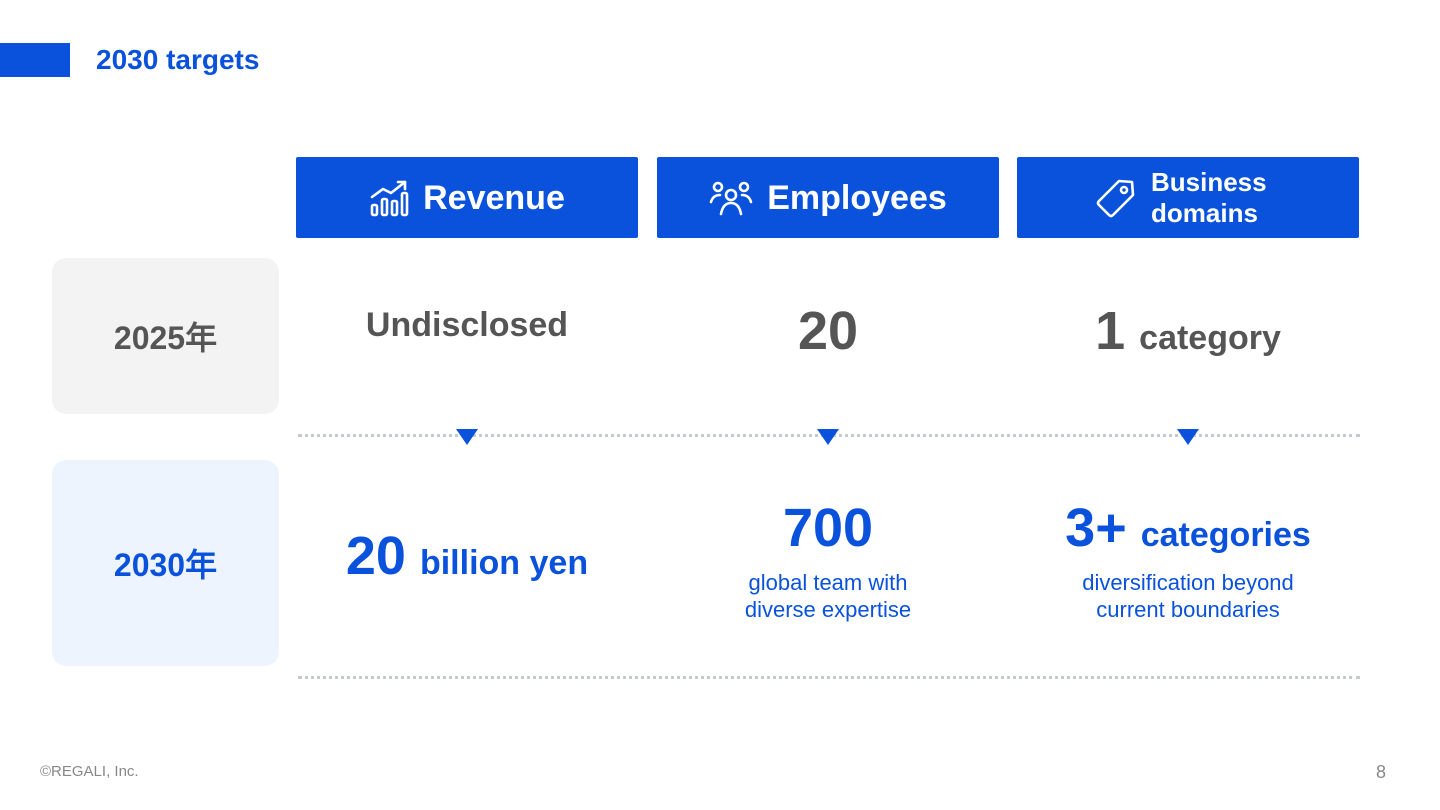  I want to click on domains-2025-value: 1, so click(1110, 331).